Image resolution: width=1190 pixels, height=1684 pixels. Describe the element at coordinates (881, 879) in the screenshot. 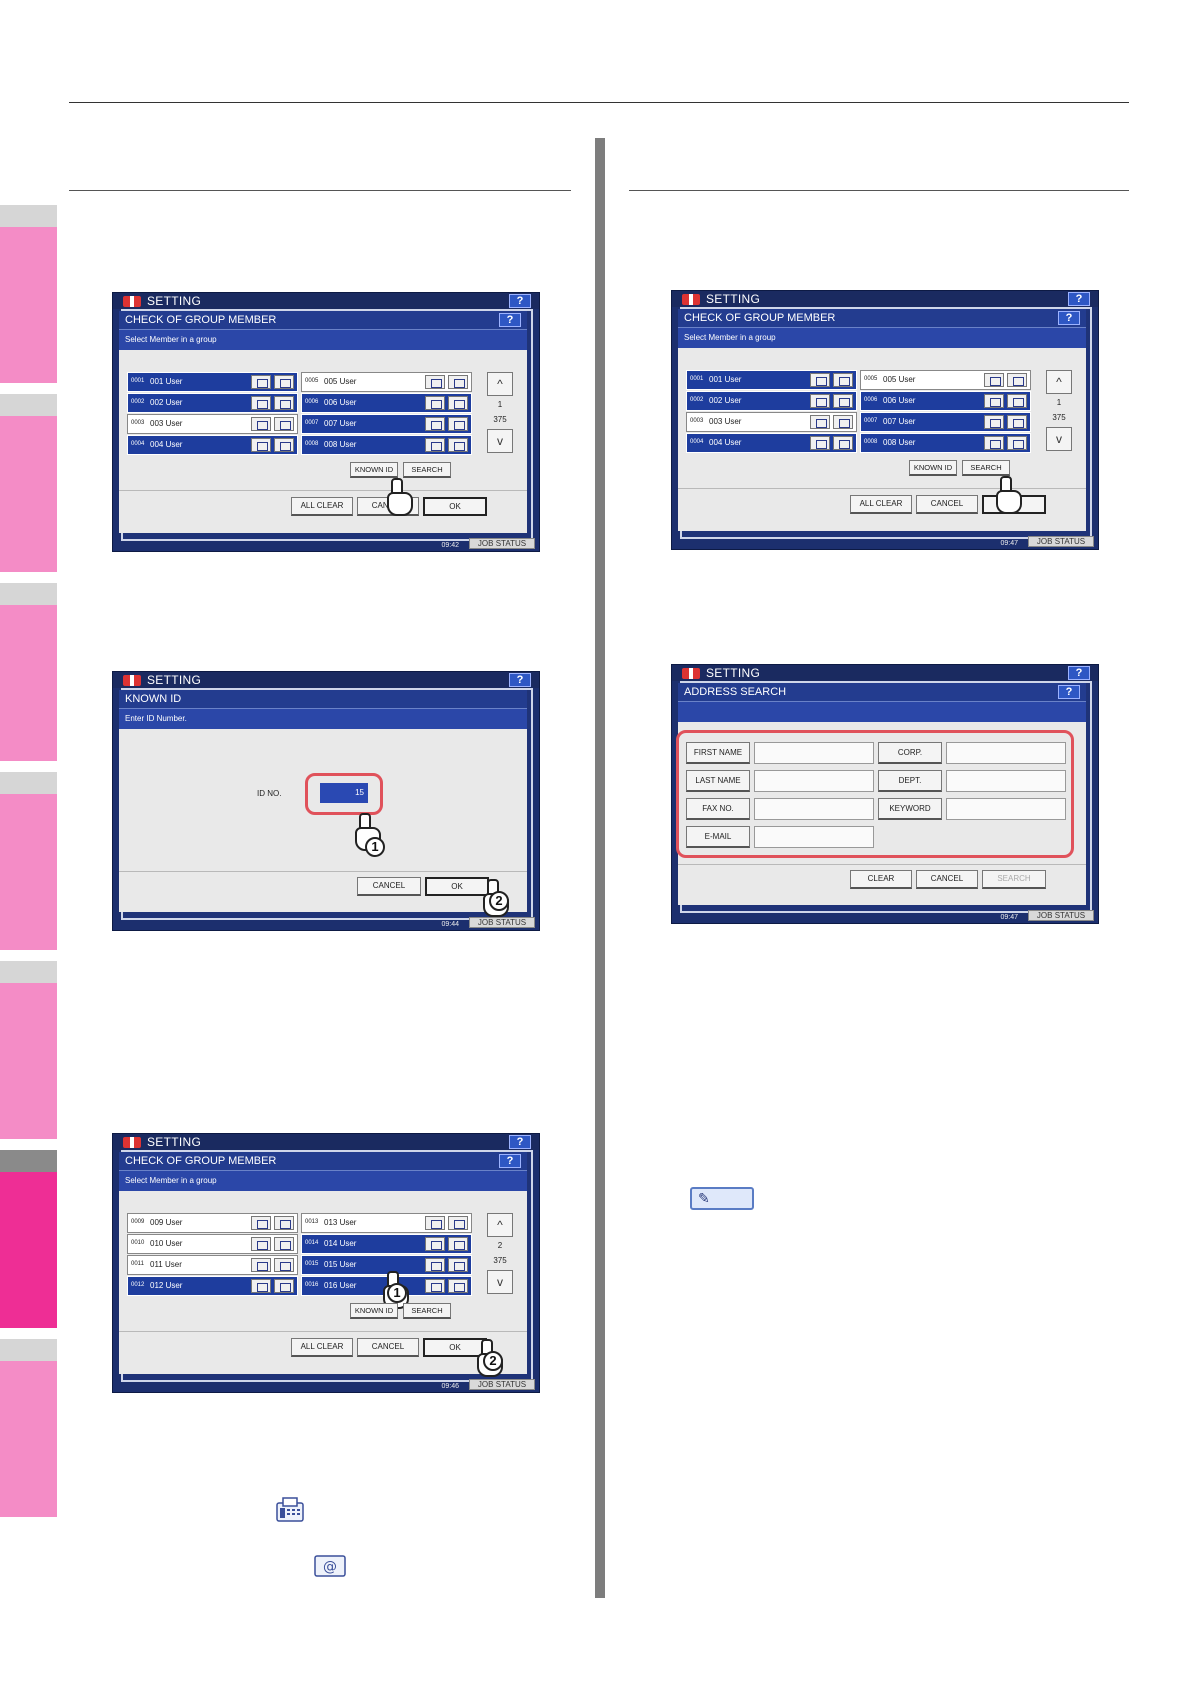

I see `clear-button: CLEAR` at that location.